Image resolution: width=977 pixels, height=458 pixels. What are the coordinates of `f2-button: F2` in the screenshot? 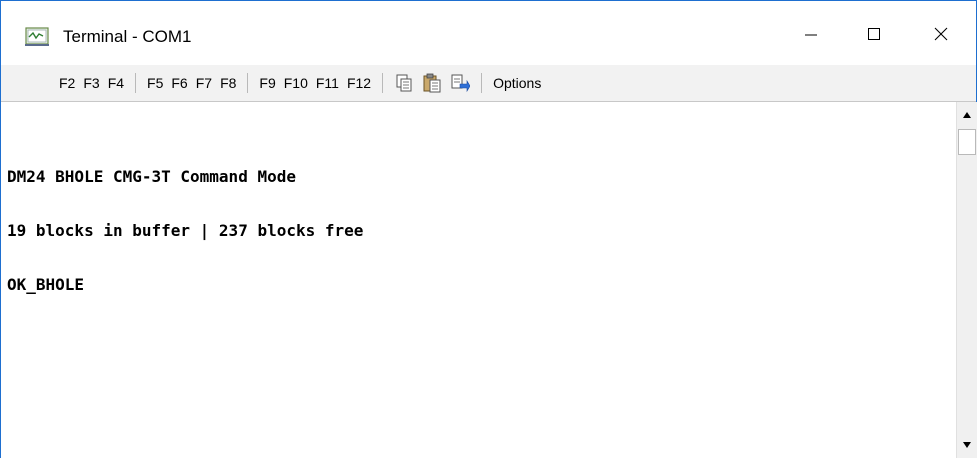 It's located at (67, 83).